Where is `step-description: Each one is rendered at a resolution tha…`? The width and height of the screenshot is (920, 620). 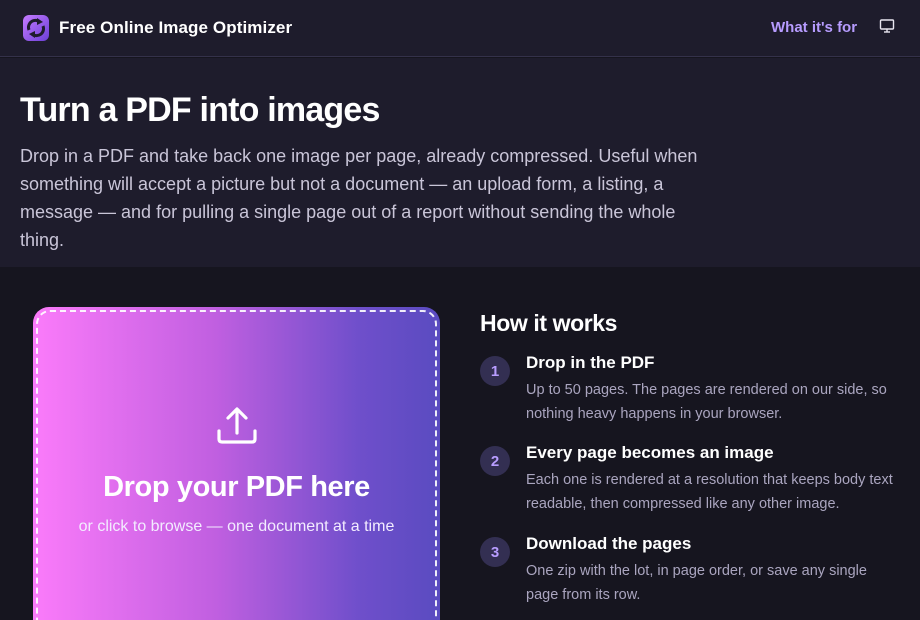 step-description: Each one is rendered at a resolution tha… is located at coordinates (709, 492).